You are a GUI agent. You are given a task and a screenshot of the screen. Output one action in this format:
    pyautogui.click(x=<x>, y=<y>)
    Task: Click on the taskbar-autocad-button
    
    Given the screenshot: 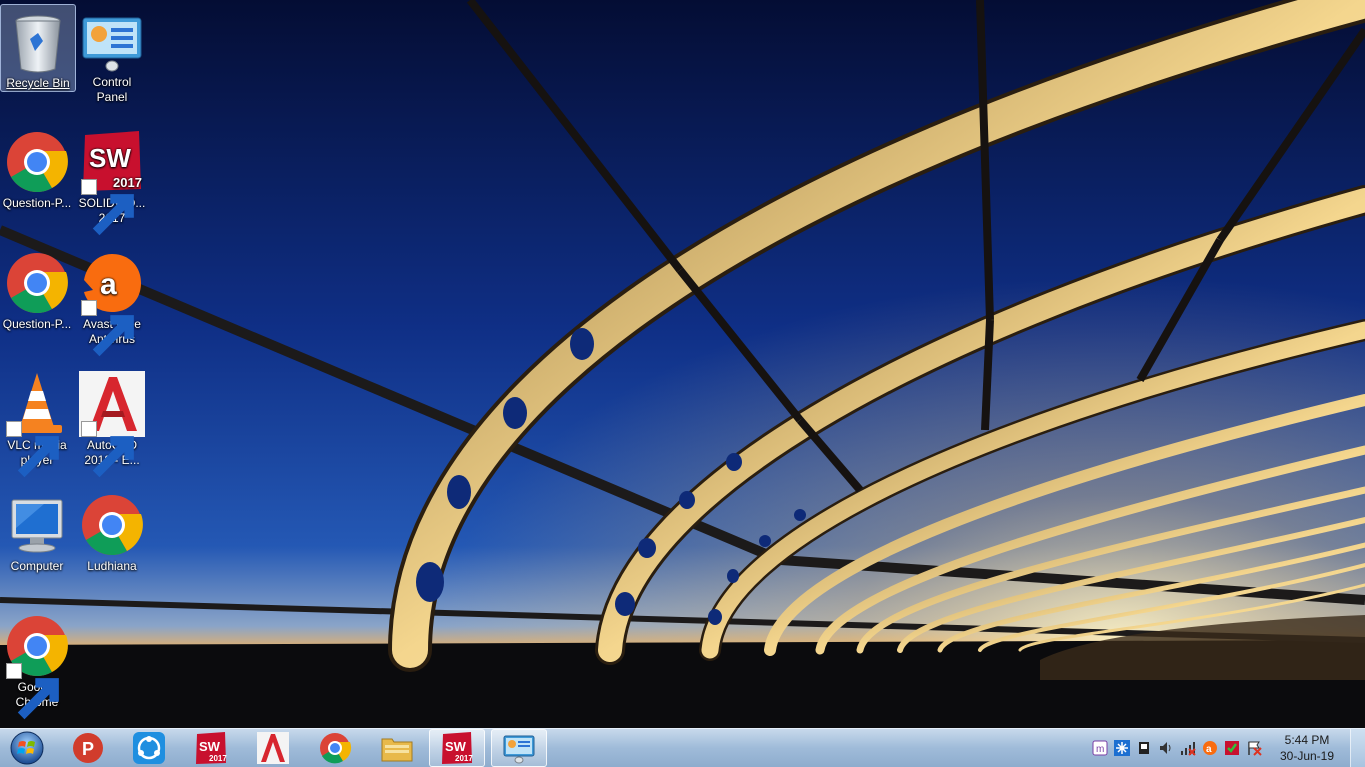 What is the action you would take?
    pyautogui.click(x=273, y=748)
    